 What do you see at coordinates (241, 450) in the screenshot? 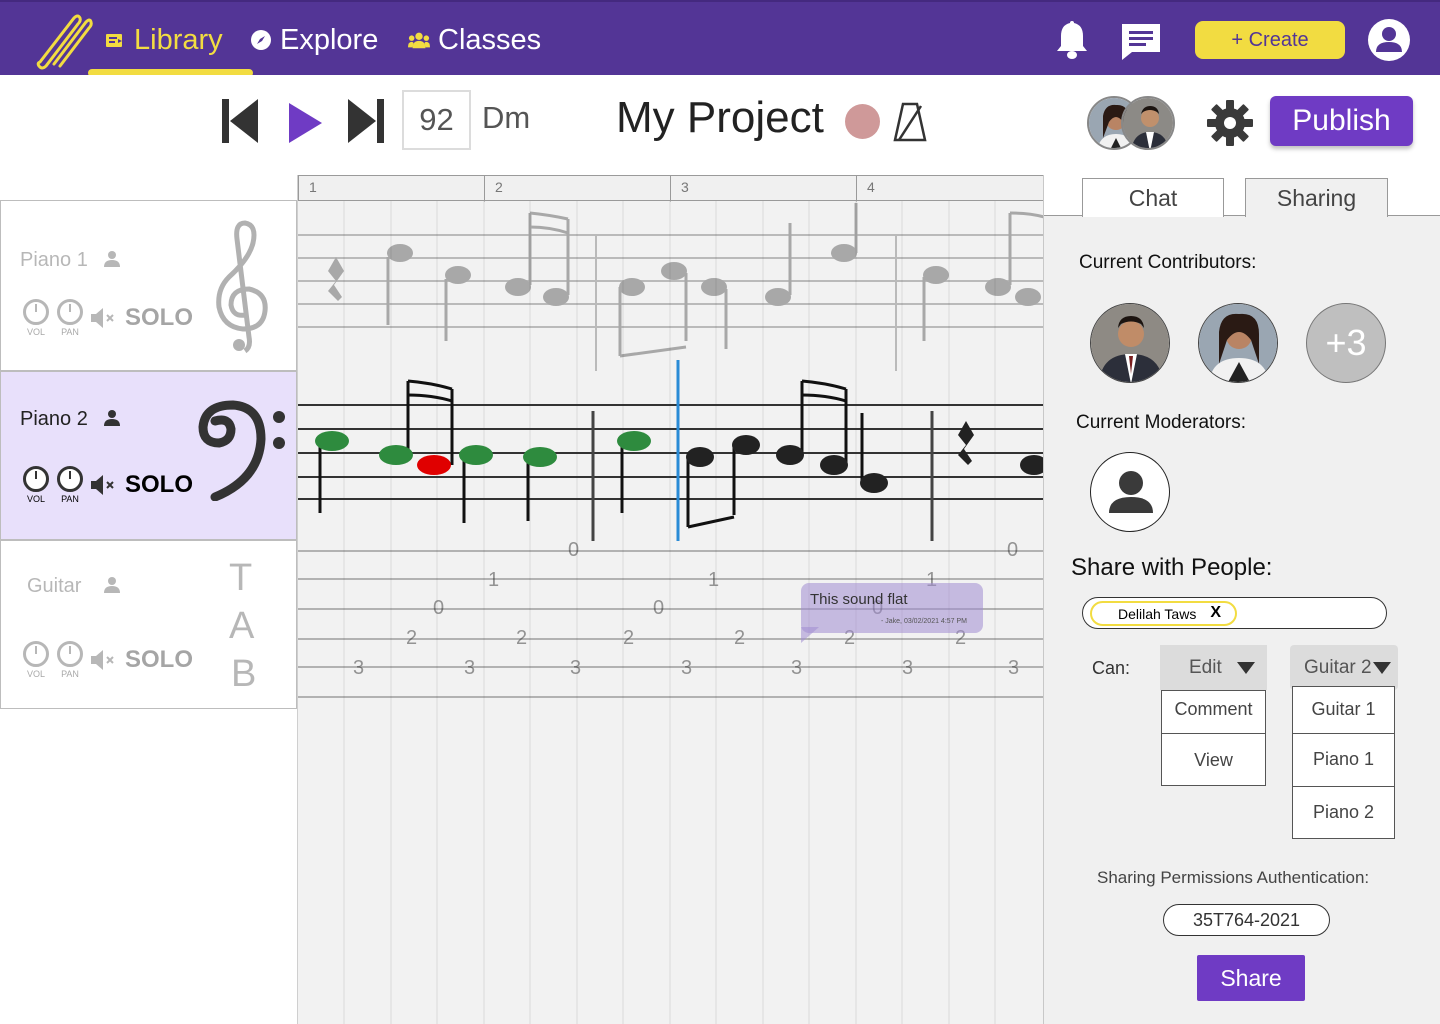
I see `bass-clef-icon` at bounding box center [241, 450].